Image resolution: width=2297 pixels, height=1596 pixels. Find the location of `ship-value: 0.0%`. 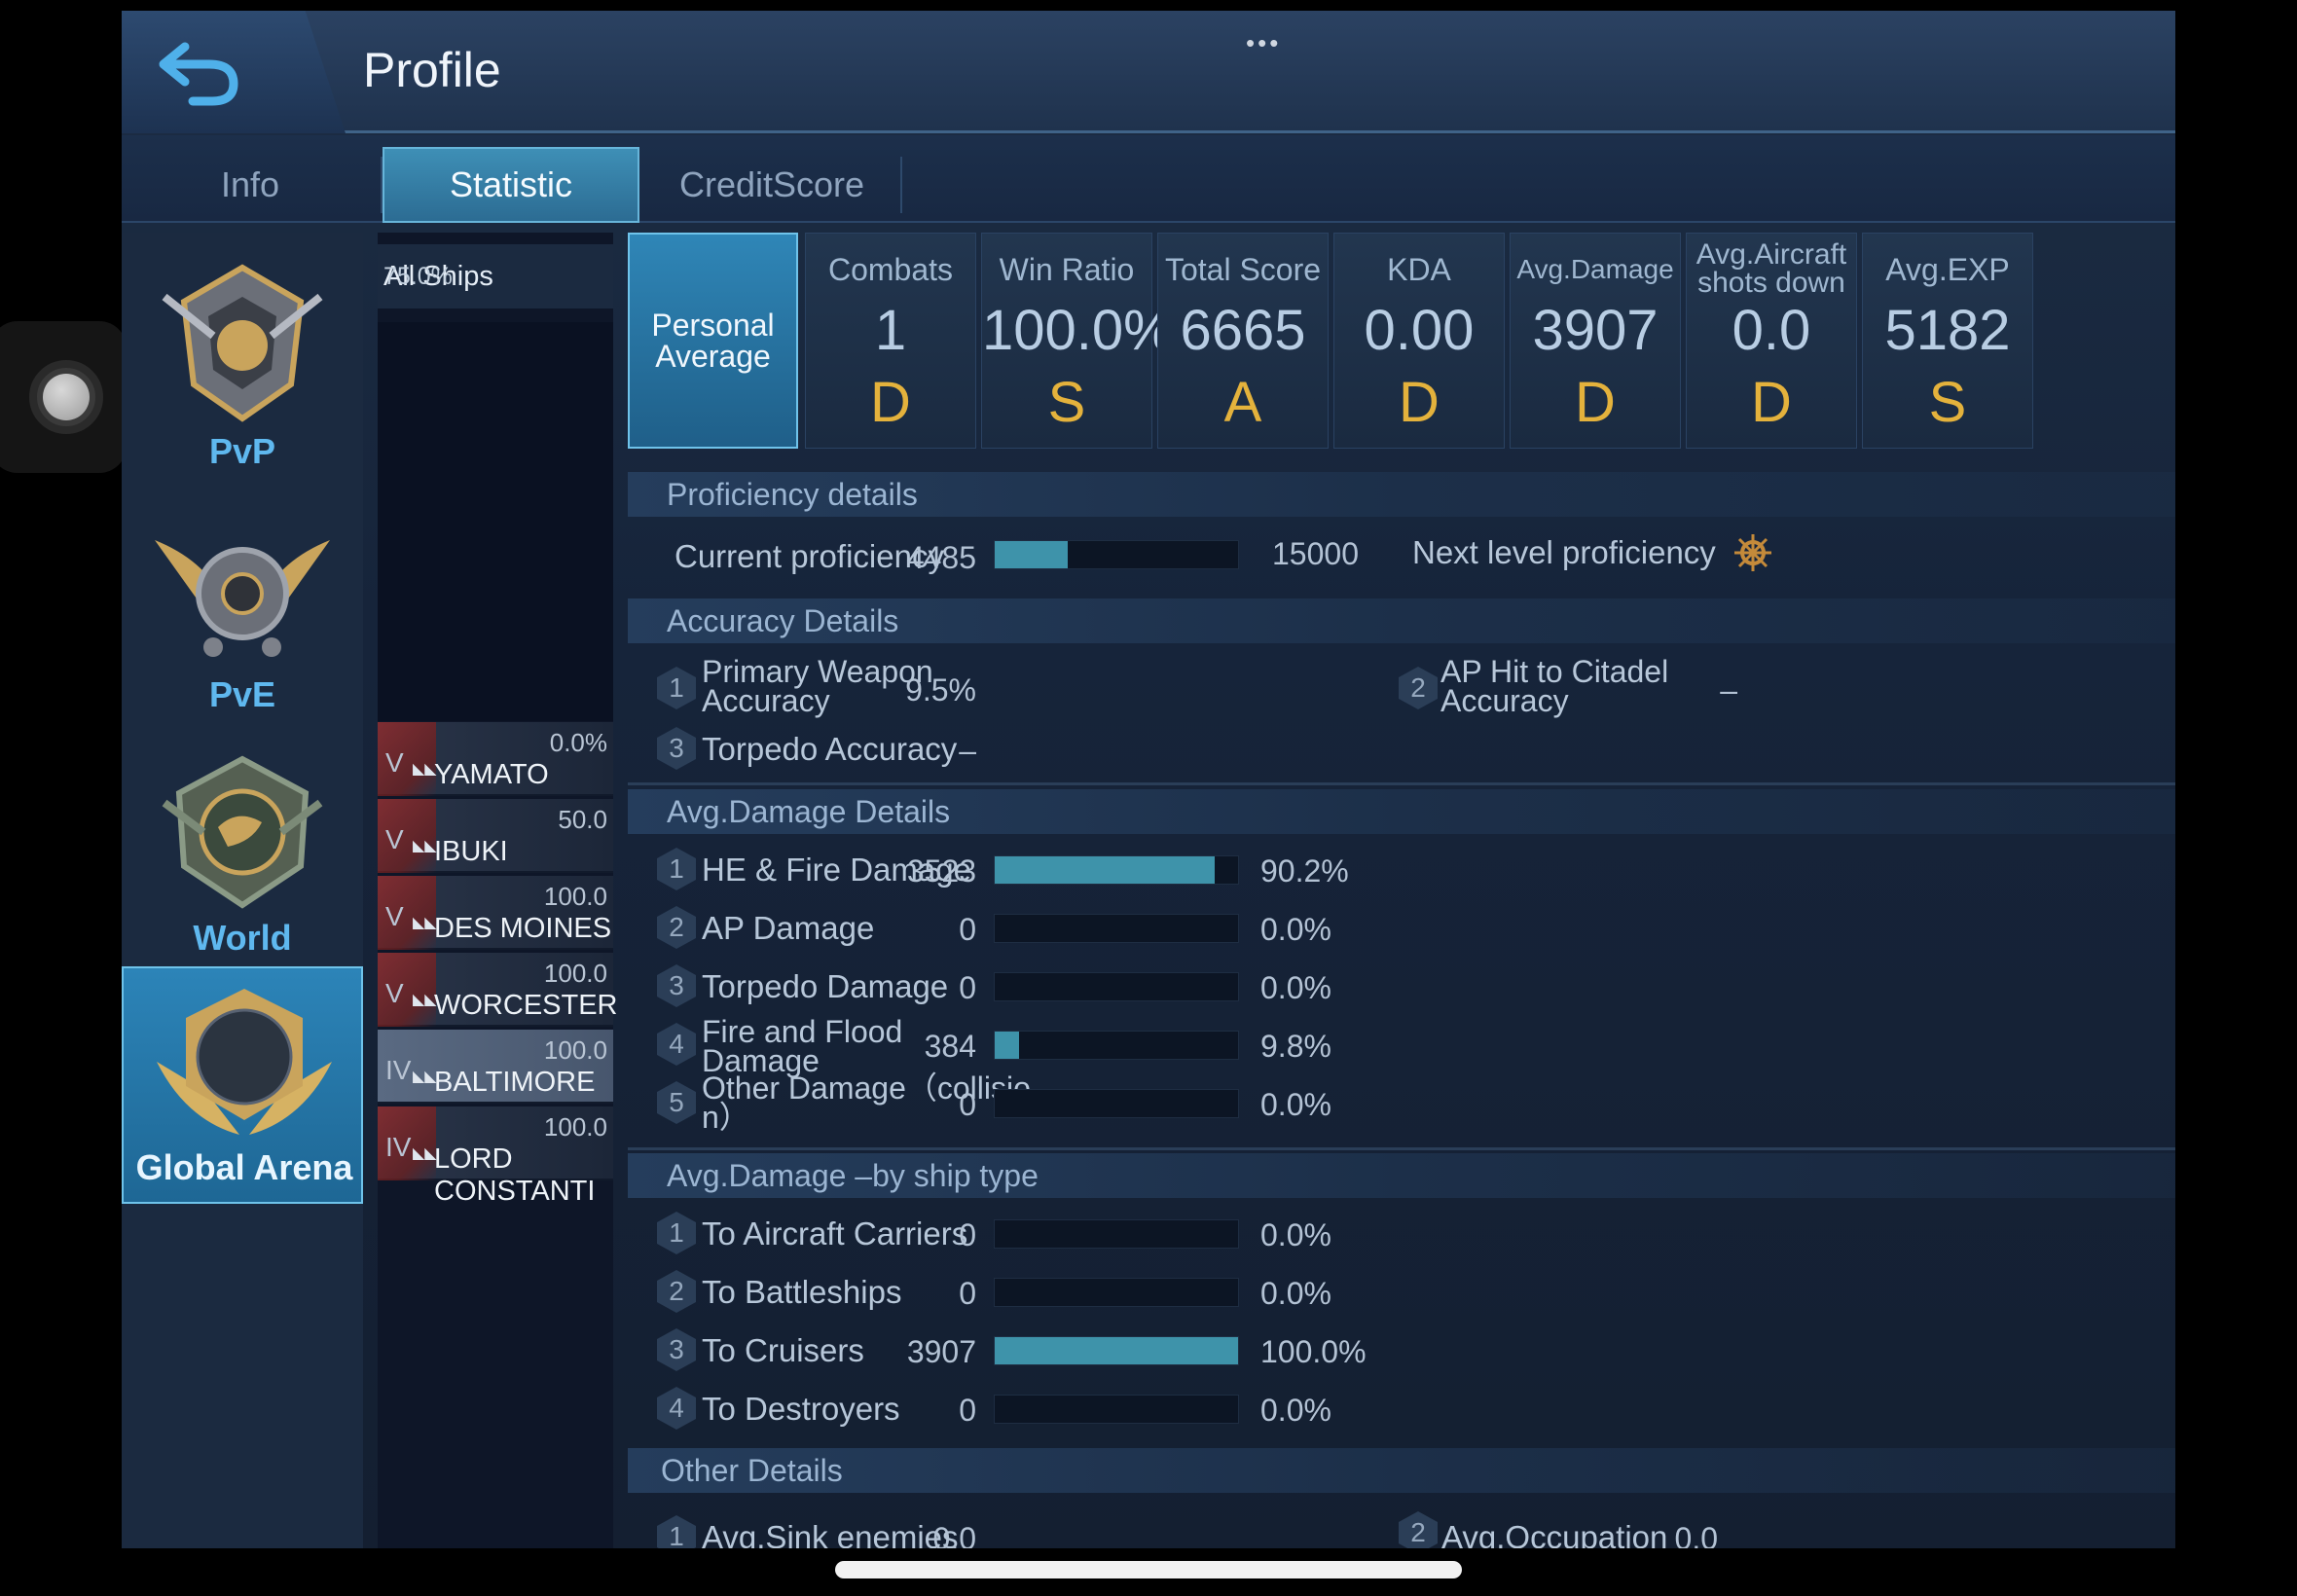

ship-value: 0.0% is located at coordinates (578, 743).